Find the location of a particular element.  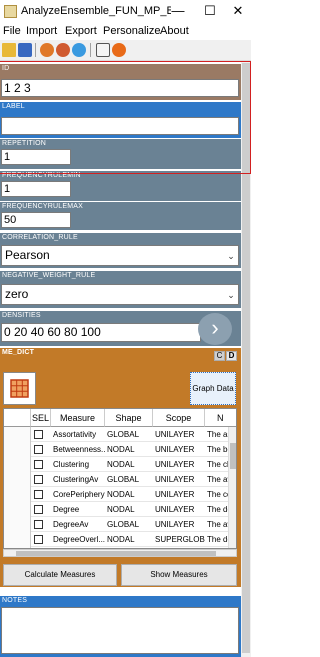

menu-import: Import is located at coordinates (41, 31).